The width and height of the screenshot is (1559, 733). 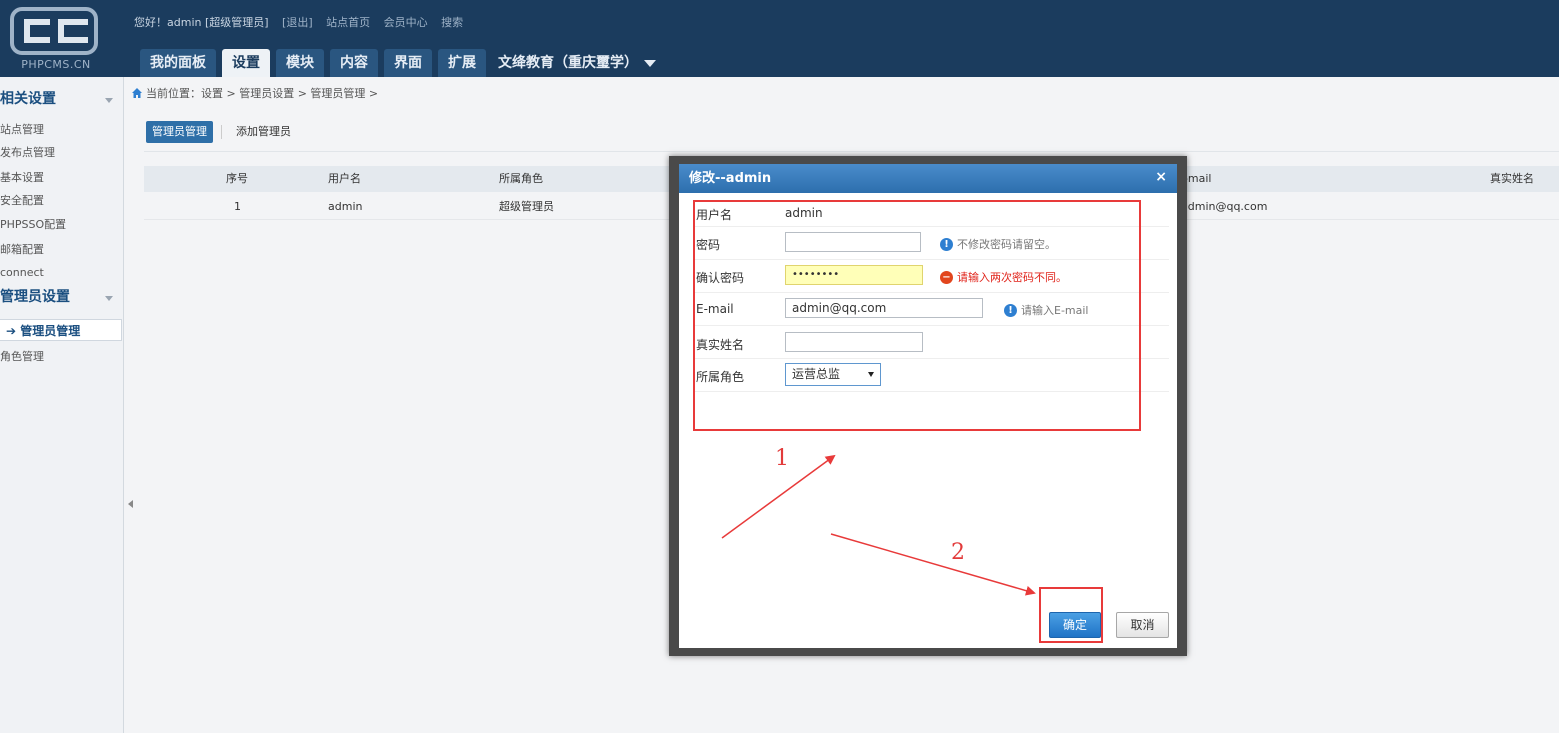 I want to click on sidebar-group-related: 相关设置, so click(x=61, y=99).